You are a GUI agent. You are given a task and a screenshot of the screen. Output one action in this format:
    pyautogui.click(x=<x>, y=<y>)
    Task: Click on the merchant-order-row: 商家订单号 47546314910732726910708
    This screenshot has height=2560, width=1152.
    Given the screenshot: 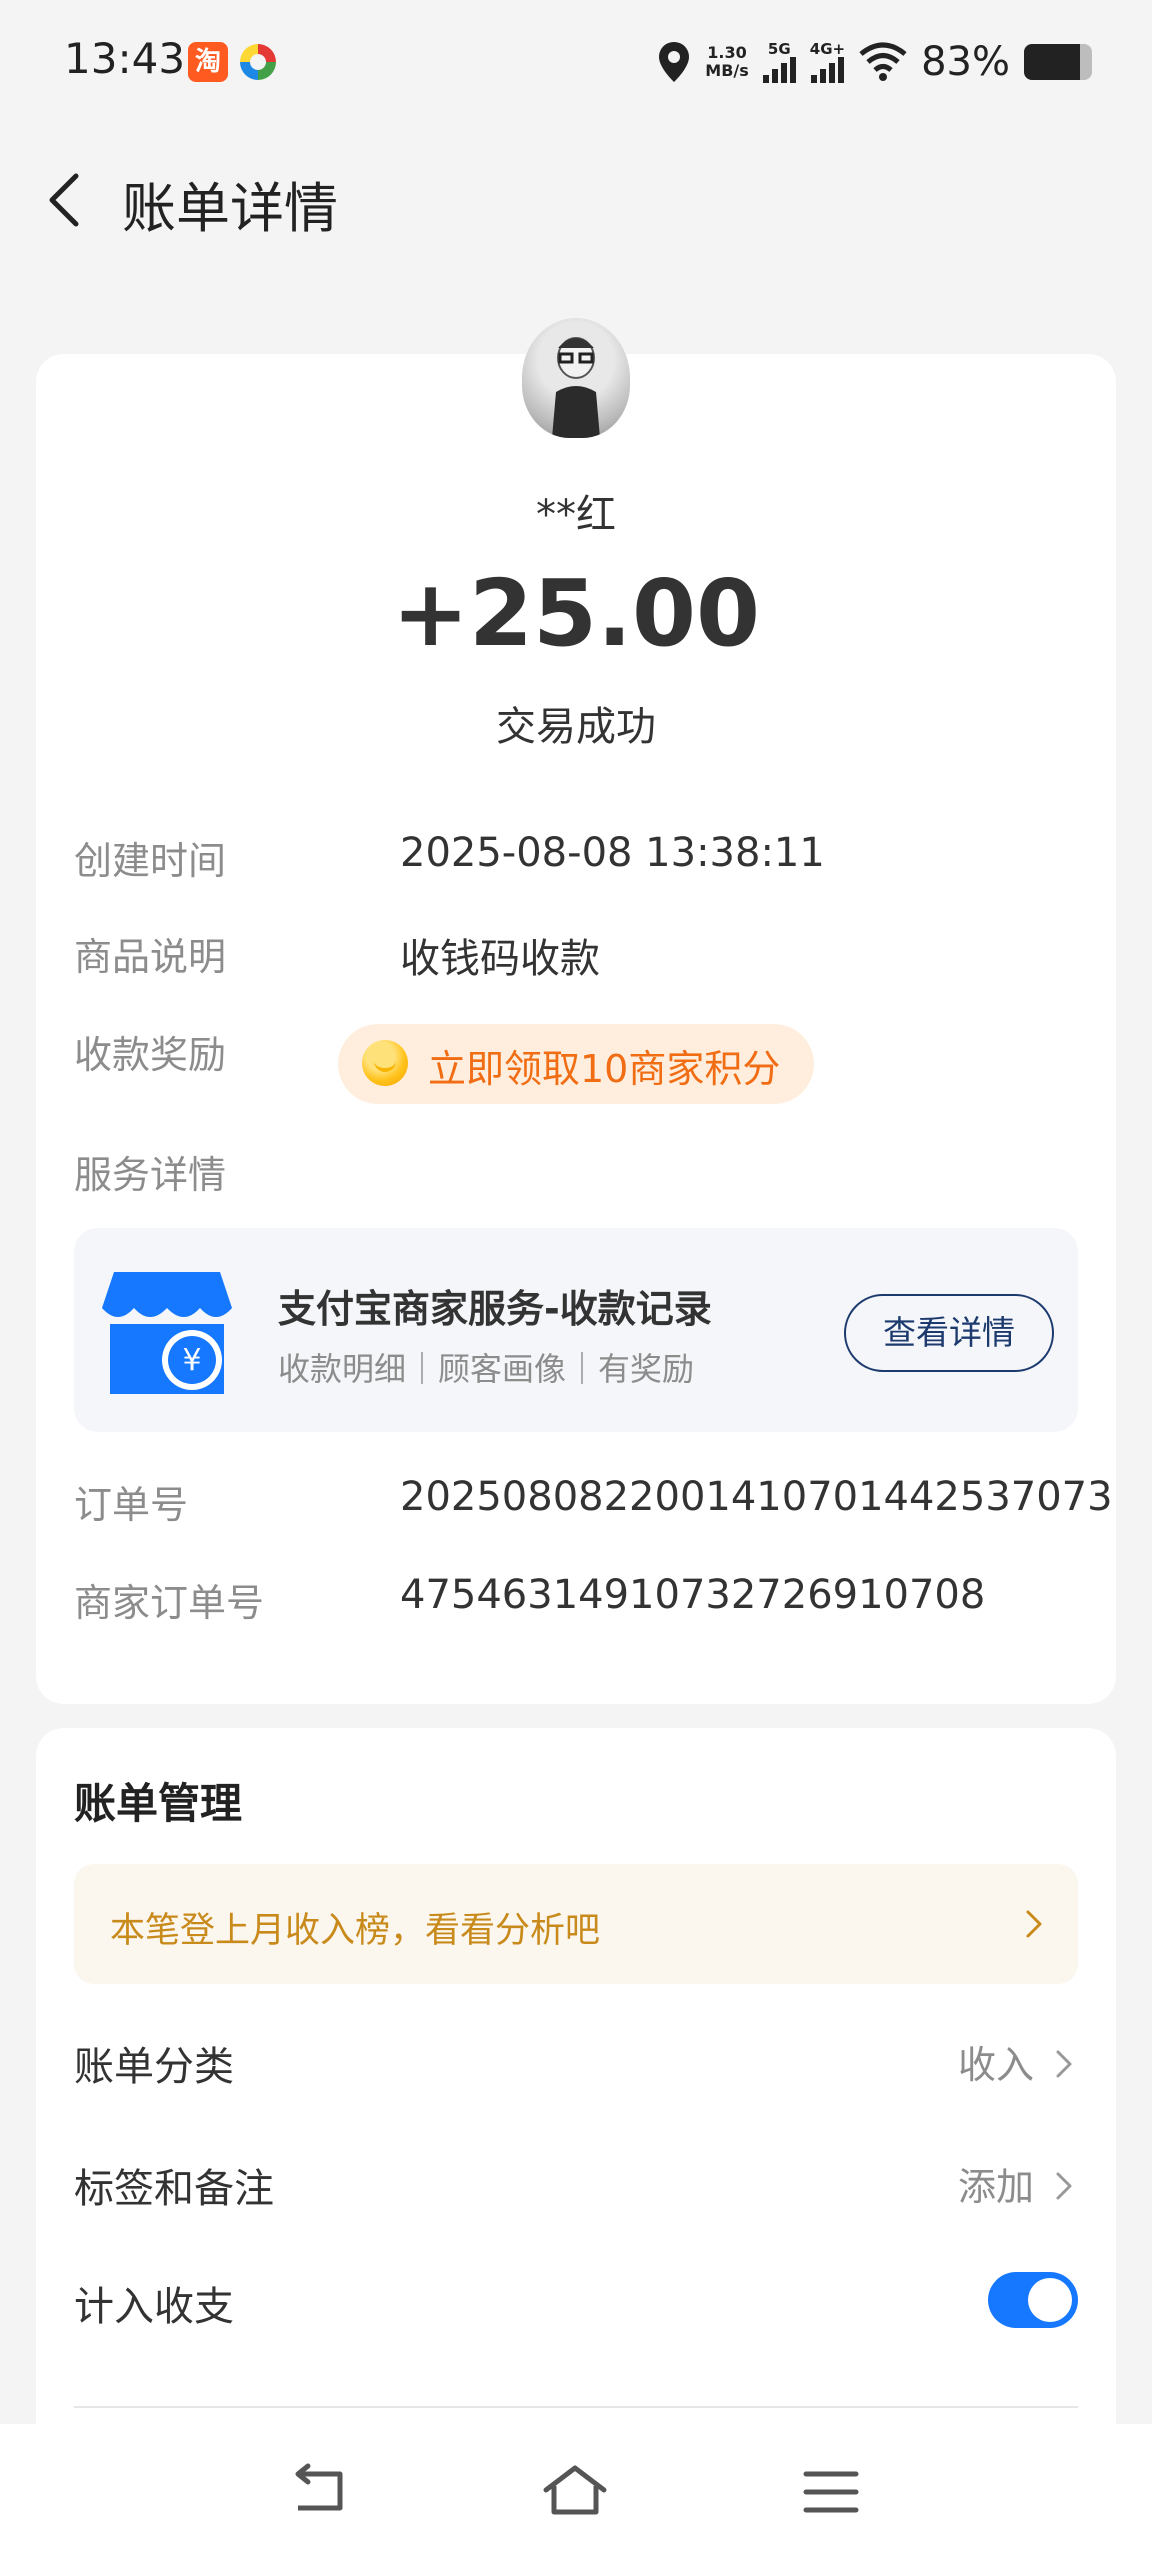 What is the action you would take?
    pyautogui.click(x=579, y=1602)
    